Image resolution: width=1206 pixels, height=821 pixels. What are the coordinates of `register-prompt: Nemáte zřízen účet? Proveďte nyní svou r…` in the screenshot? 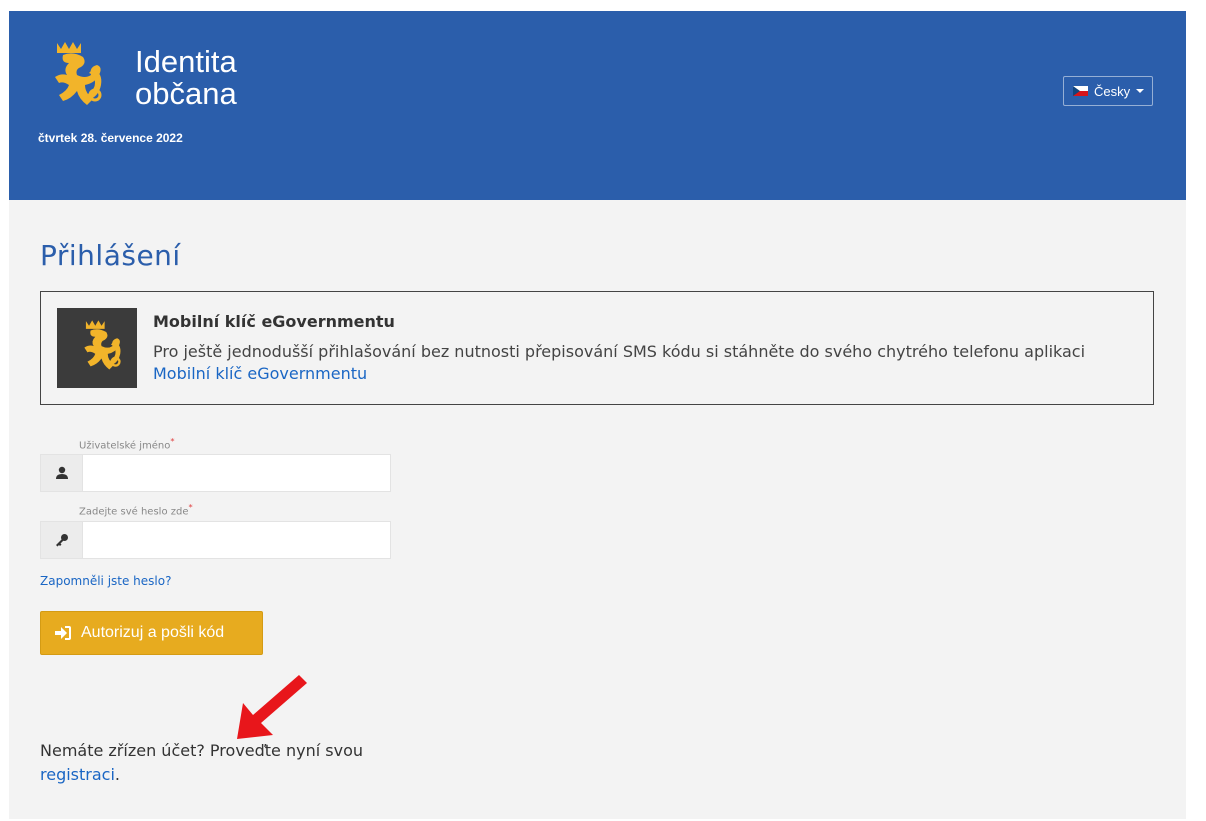 It's located at (220, 763).